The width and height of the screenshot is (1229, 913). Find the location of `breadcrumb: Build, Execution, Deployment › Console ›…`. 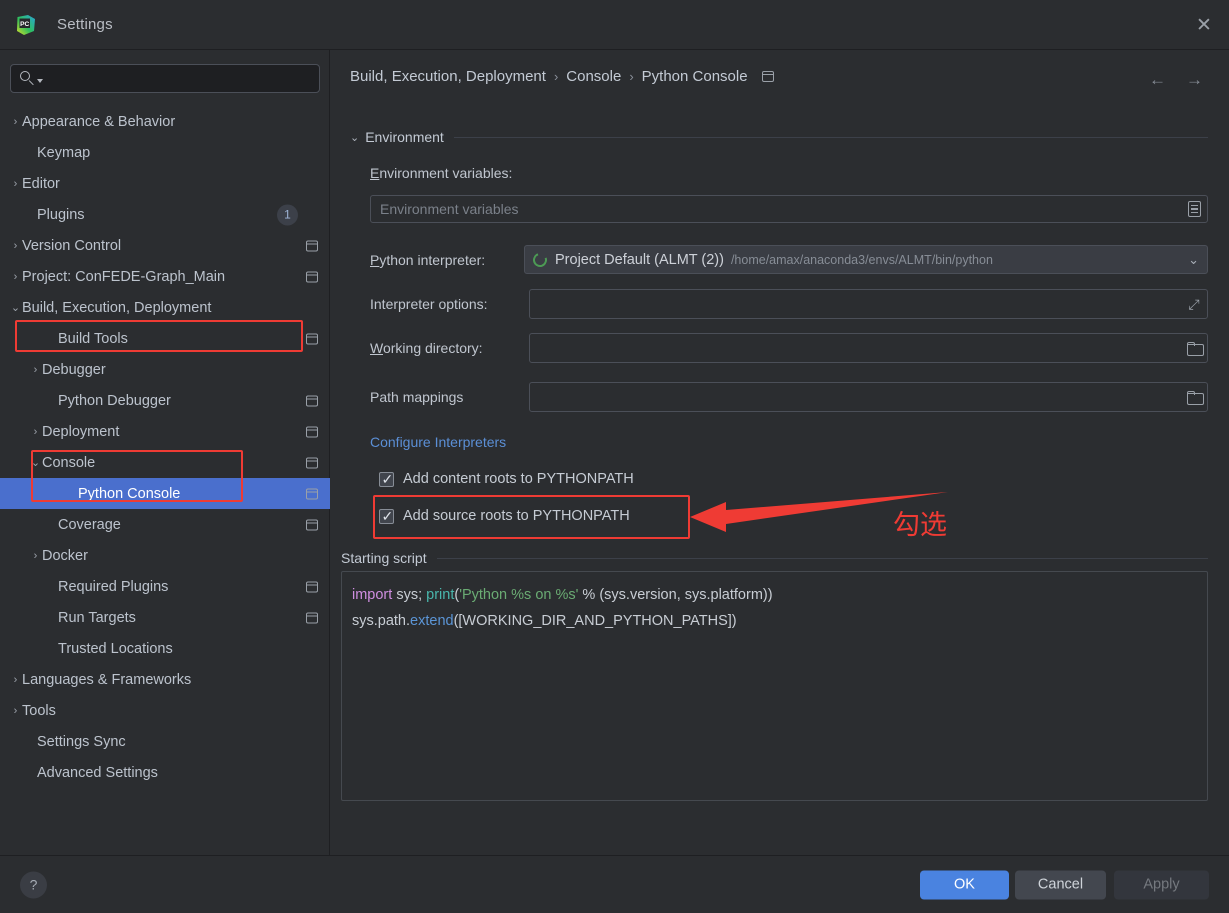

breadcrumb: Build, Execution, Deployment › Console ›… is located at coordinates (562, 76).